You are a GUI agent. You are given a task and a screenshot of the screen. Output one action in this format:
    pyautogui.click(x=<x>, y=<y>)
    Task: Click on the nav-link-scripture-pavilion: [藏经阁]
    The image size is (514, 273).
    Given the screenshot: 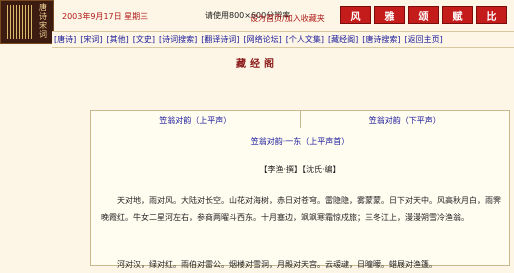 What is the action you would take?
    pyautogui.click(x=343, y=39)
    